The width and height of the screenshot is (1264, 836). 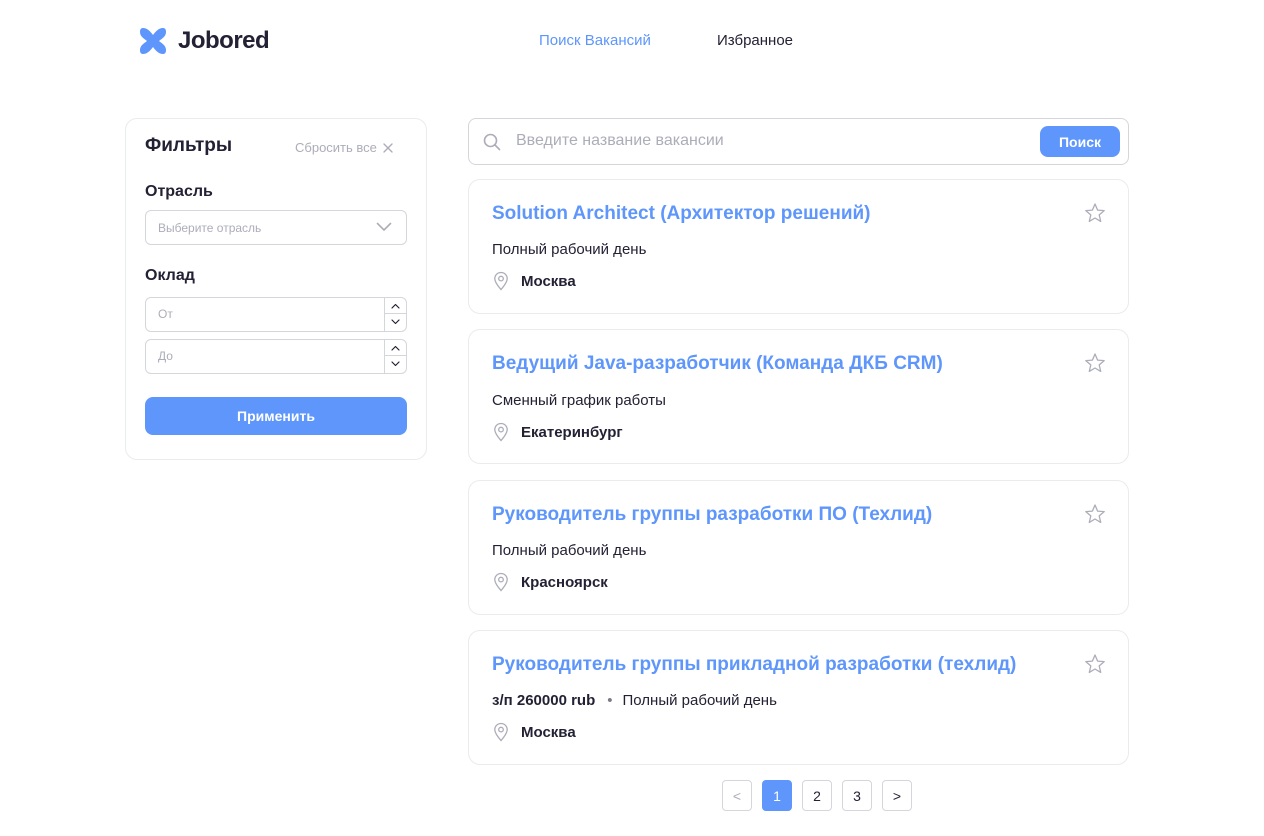 What do you see at coordinates (492, 142) in the screenshot?
I see `search-icon` at bounding box center [492, 142].